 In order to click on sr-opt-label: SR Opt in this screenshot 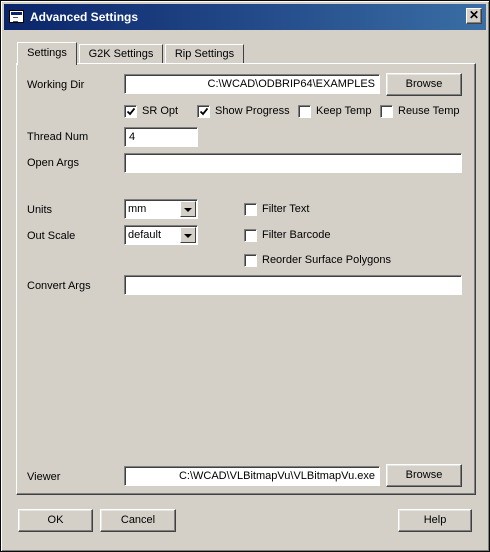, I will do `click(160, 111)`.